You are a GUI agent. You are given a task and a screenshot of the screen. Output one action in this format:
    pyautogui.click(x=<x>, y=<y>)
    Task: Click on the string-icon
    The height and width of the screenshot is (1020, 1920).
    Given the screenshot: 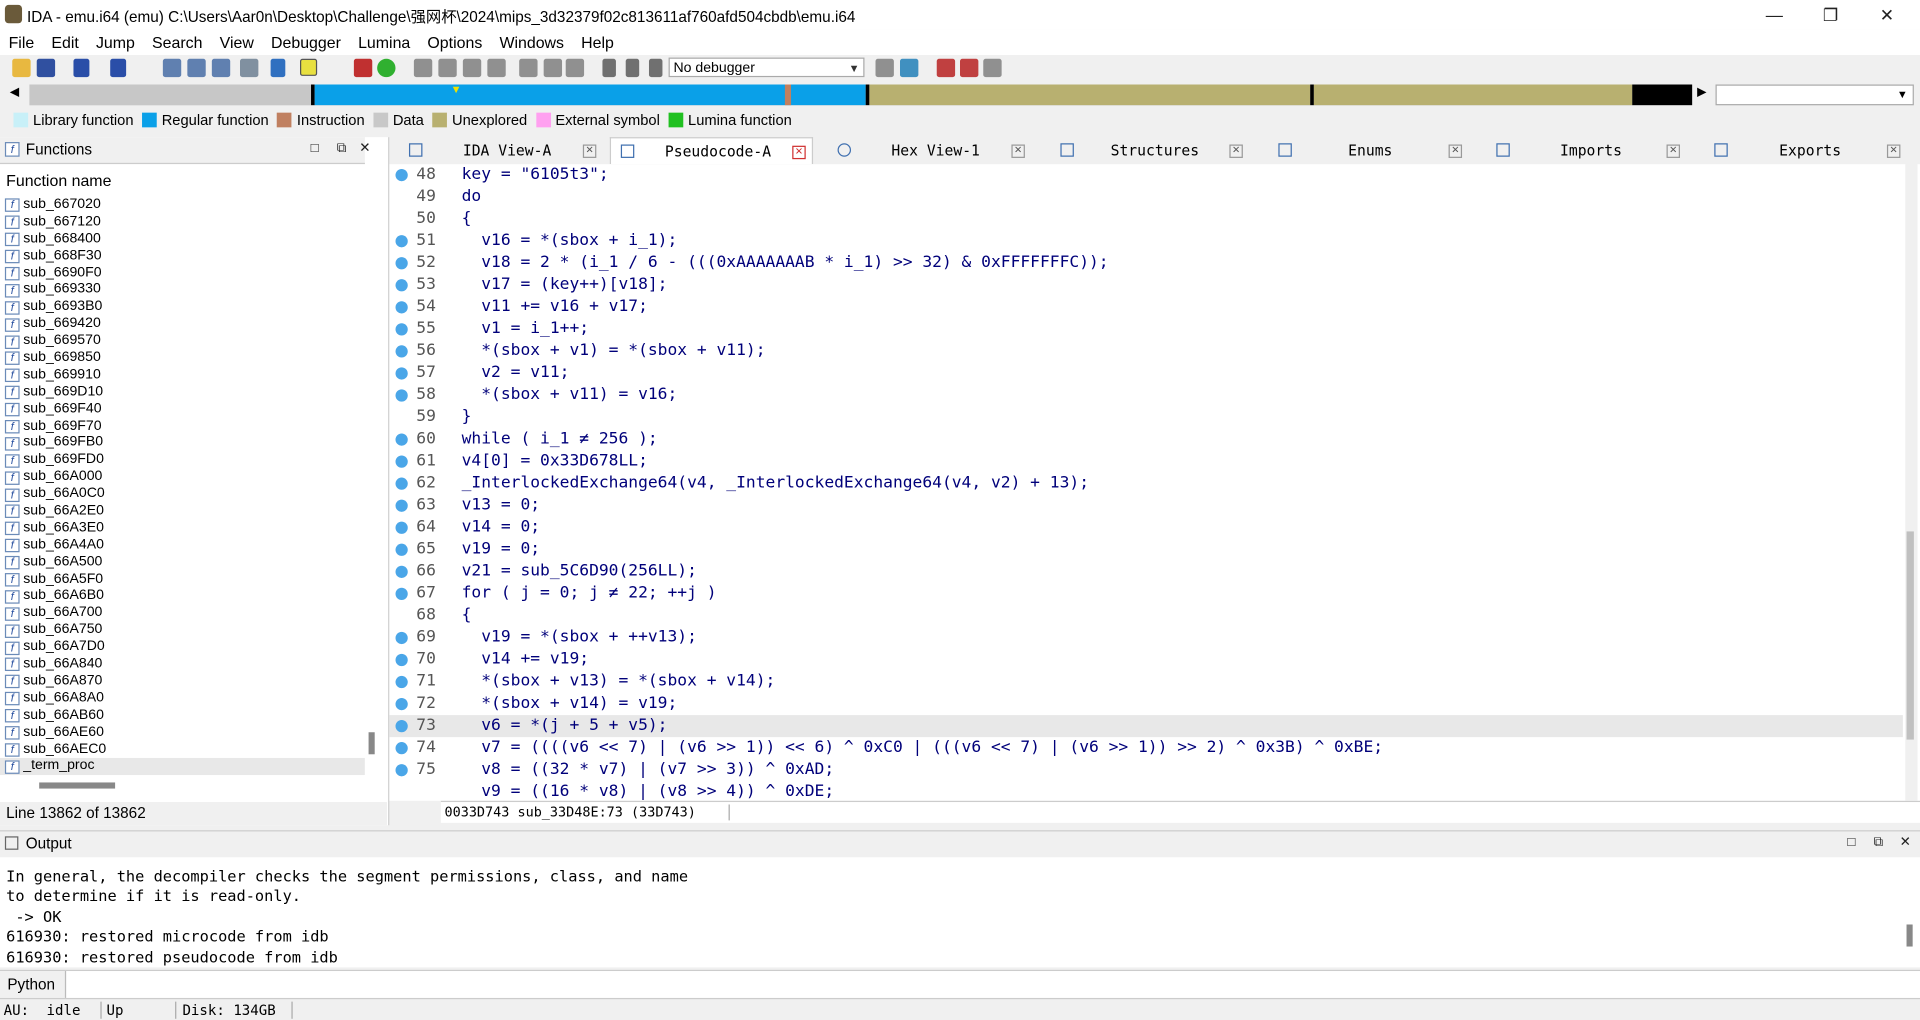 What is the action you would take?
    pyautogui.click(x=472, y=68)
    